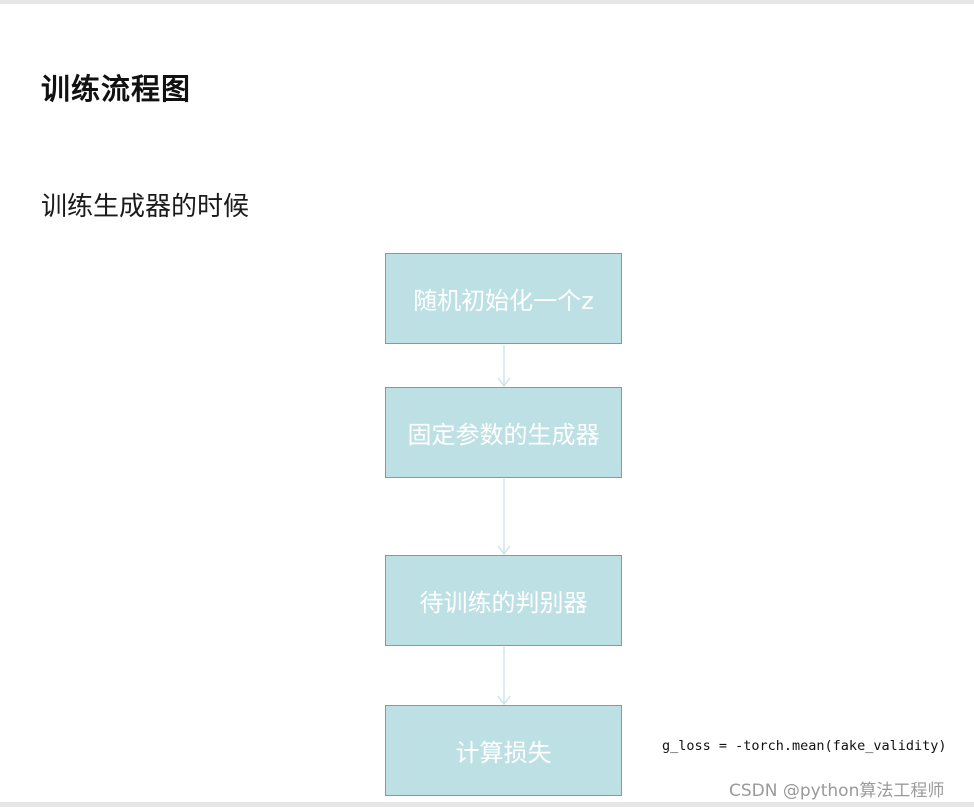 This screenshot has width=974, height=807. Describe the element at coordinates (804, 746) in the screenshot. I see `loss-code-note: g_loss = -torch.mean(fake_validity)` at that location.